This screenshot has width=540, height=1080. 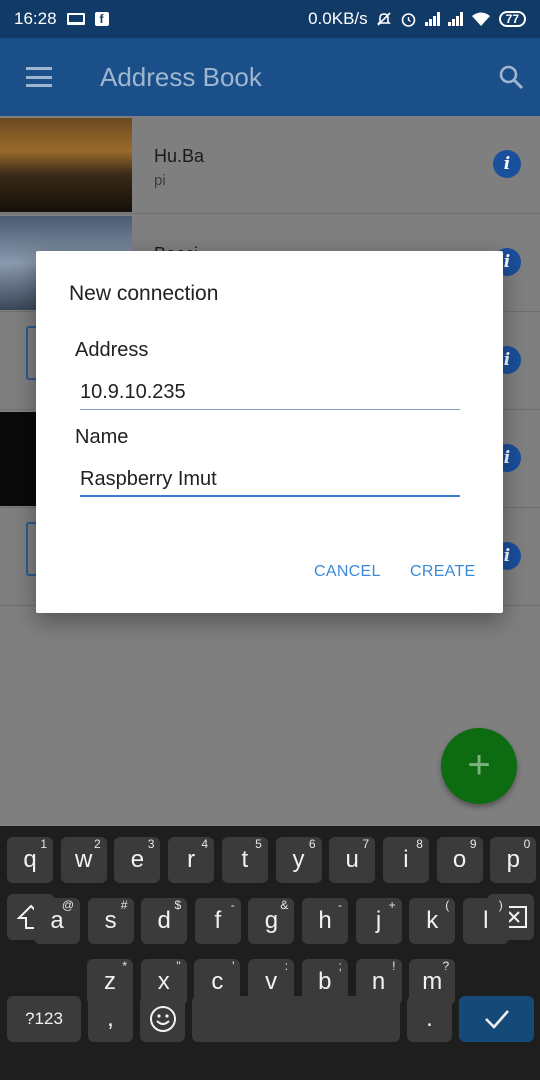 I want to click on name-field, so click(x=270, y=480).